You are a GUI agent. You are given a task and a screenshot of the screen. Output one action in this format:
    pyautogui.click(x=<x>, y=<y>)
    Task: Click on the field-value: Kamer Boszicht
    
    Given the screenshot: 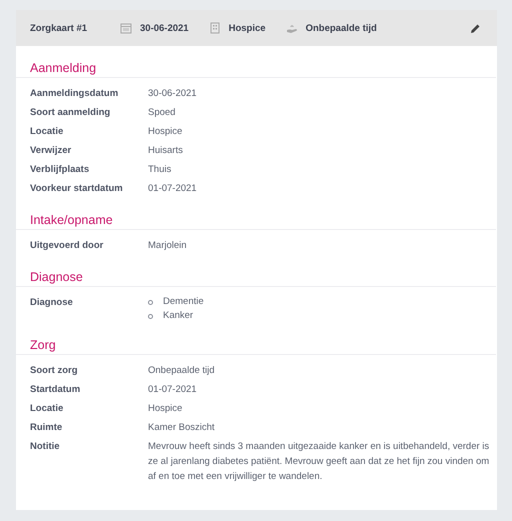 What is the action you would take?
    pyautogui.click(x=182, y=428)
    